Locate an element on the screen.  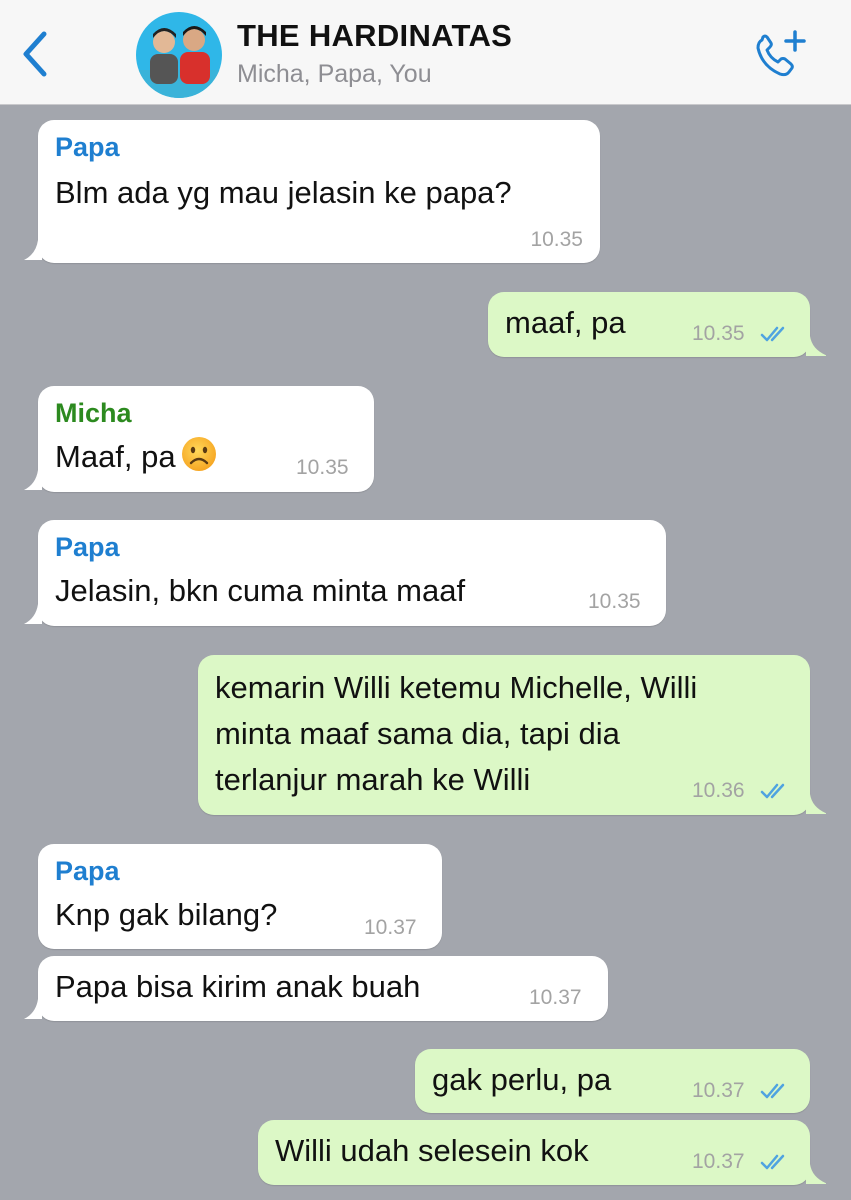
frowning-face-emoji is located at coordinates (198, 454).